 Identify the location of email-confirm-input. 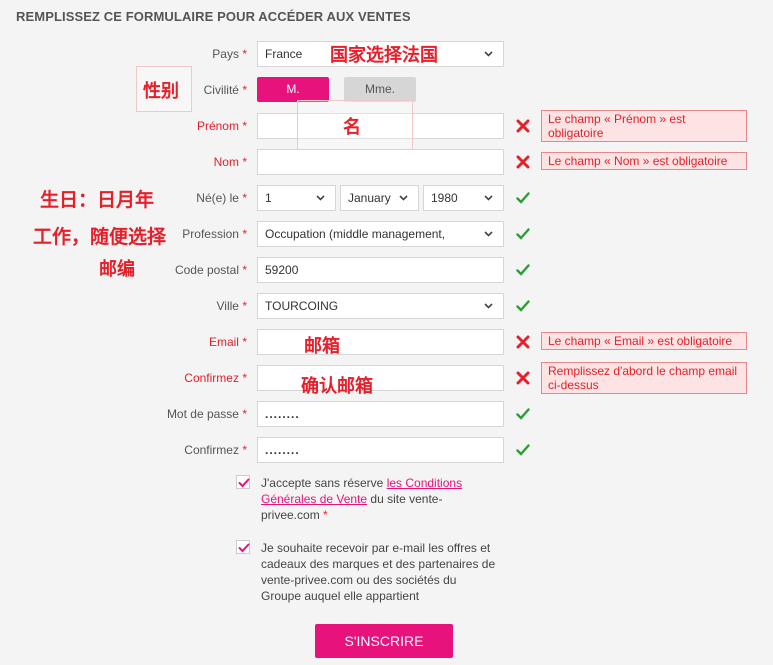
(380, 378).